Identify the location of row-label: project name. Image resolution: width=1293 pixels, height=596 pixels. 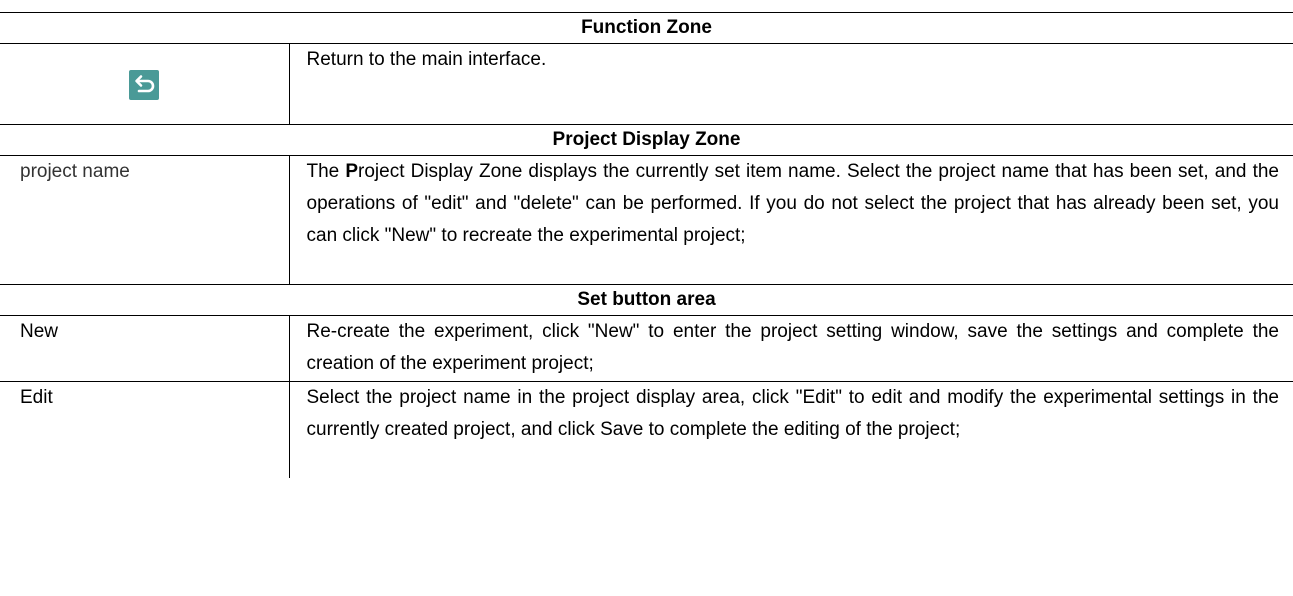
(145, 220).